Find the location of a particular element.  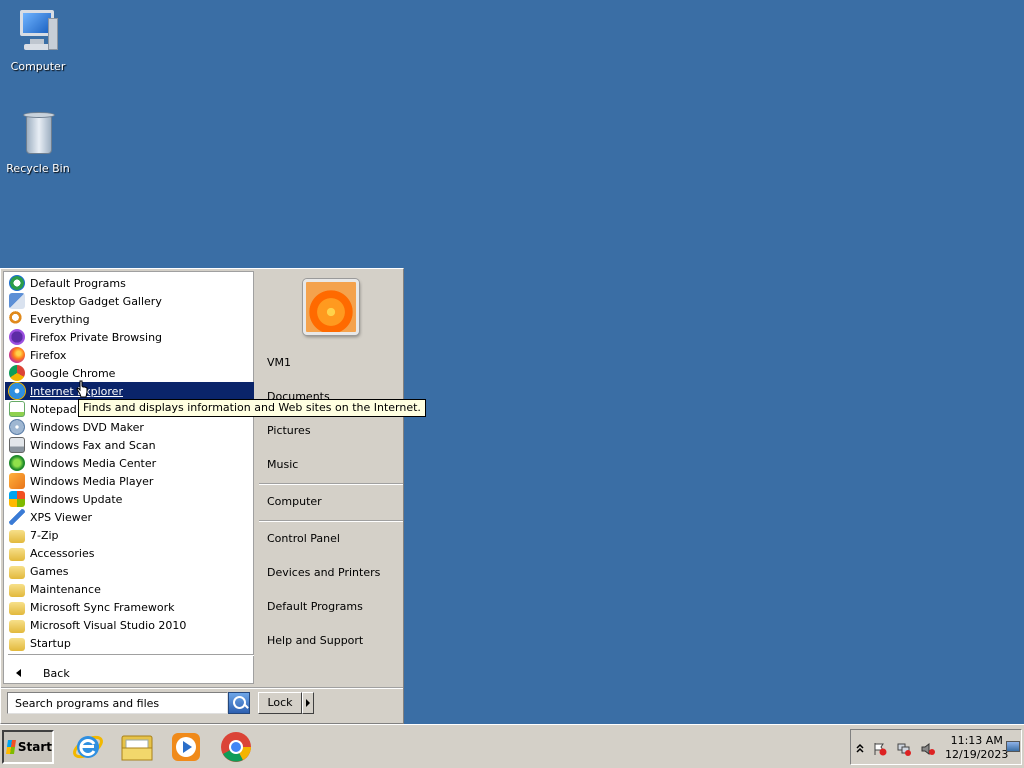

music-link: Music is located at coordinates (282, 464).